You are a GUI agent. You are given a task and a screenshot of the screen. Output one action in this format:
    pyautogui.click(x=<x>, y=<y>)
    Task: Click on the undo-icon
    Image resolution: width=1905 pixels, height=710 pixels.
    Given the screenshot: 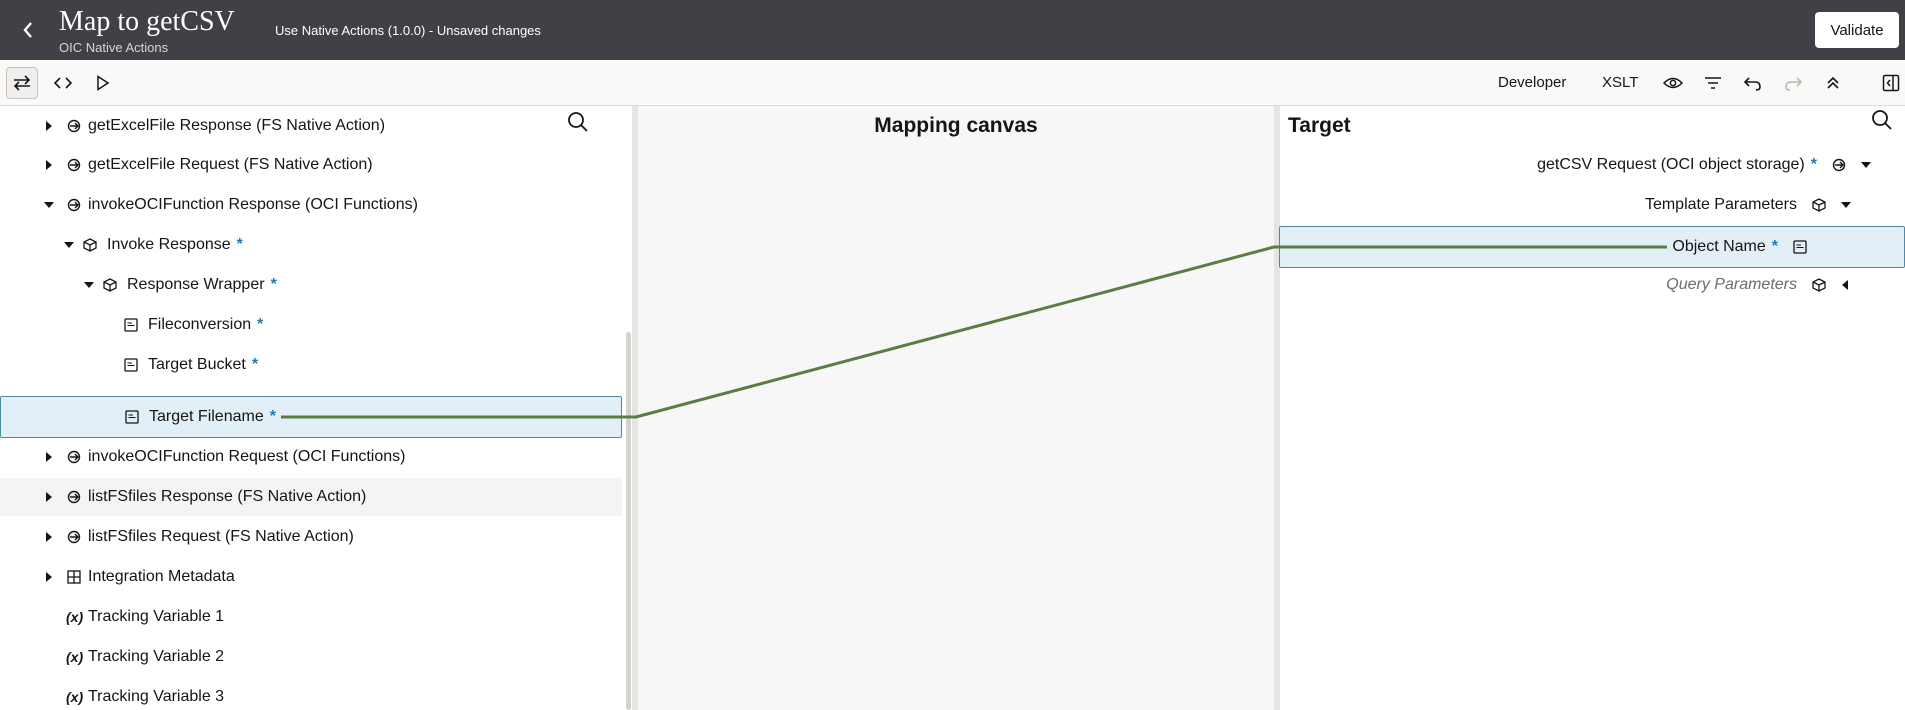 What is the action you would take?
    pyautogui.click(x=1752, y=84)
    